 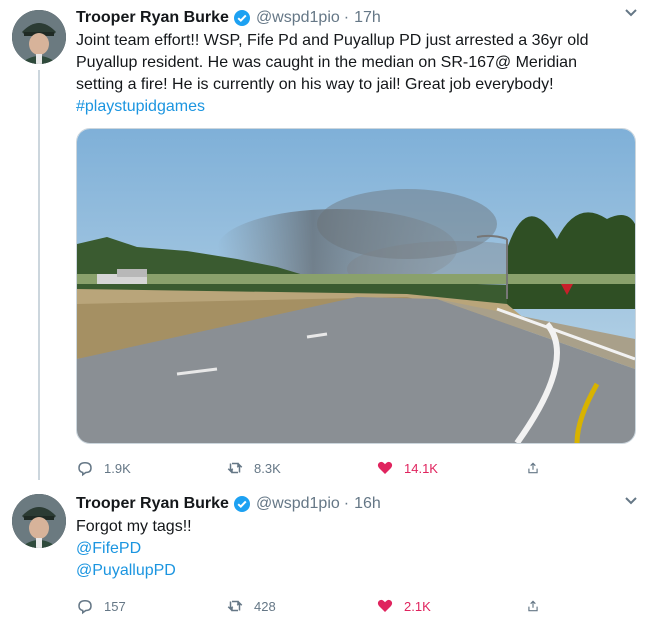 I want to click on mention-link: @PuyallupPD, so click(x=357, y=571).